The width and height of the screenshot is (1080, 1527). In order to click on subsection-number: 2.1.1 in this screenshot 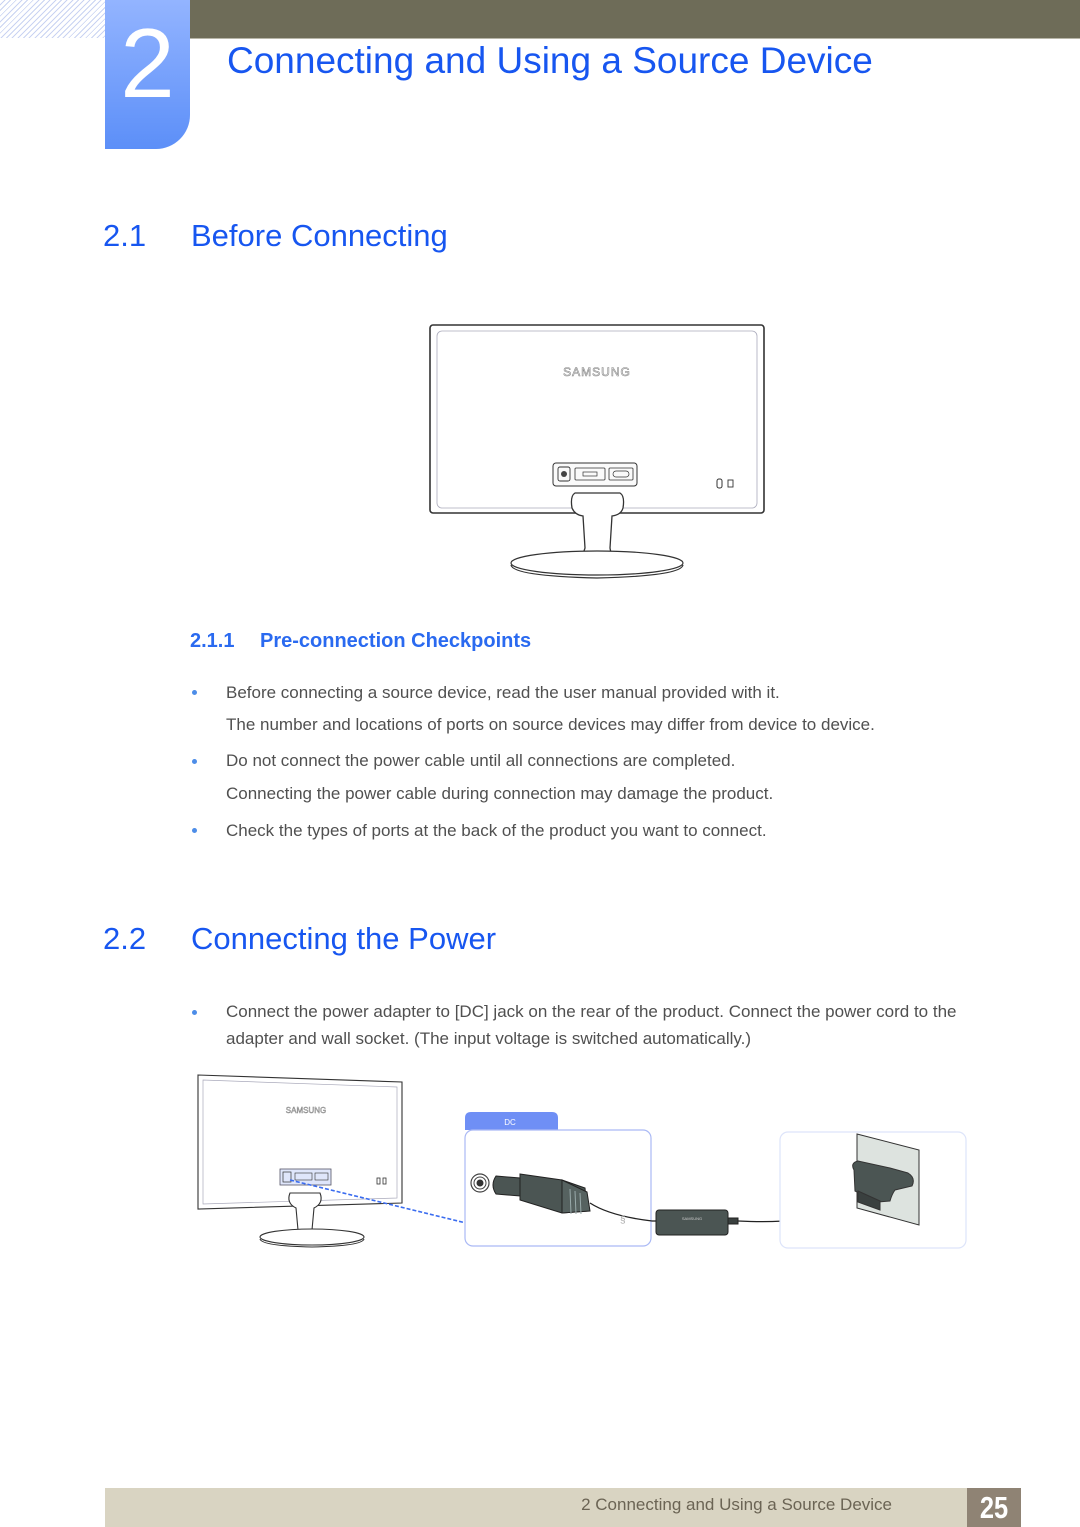, I will do `click(212, 641)`.